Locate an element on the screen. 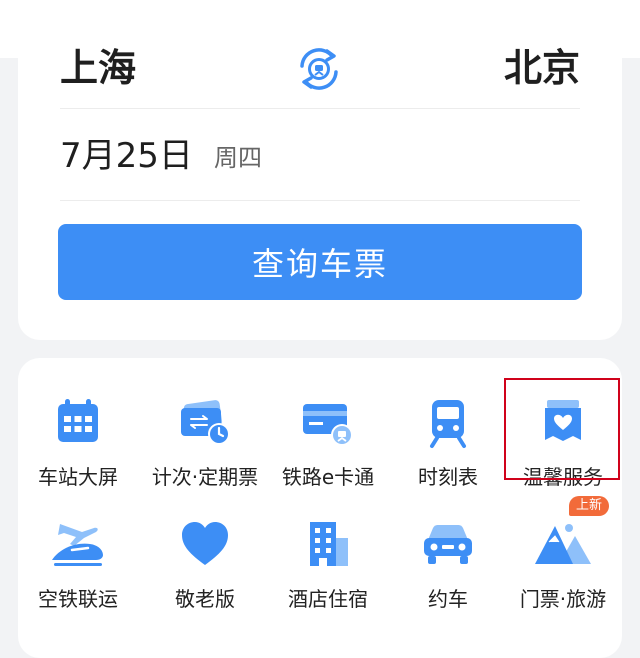  query-tickets-button: 查询车票 is located at coordinates (320, 262).